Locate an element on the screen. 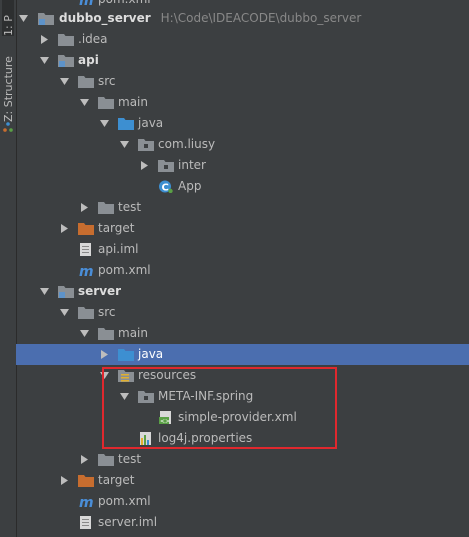 This screenshot has width=469, height=537. tree-row-api: api is located at coordinates (242, 60).